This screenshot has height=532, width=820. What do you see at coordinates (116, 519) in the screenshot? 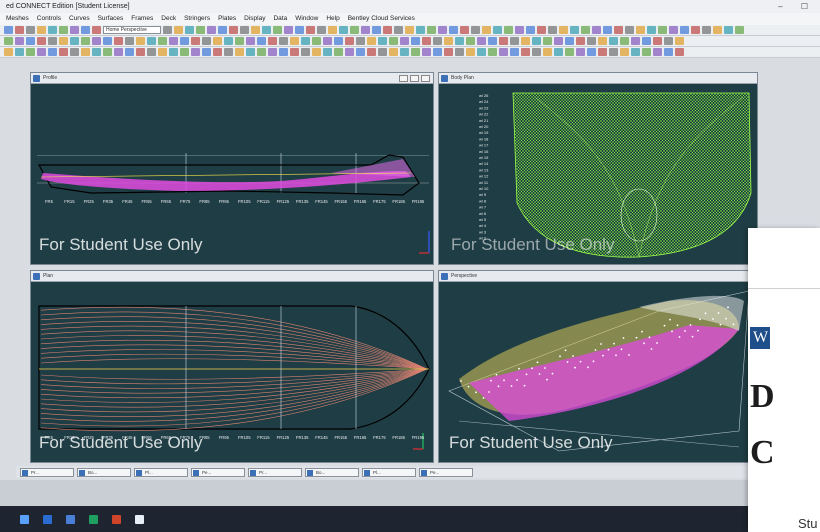
I see `powerpoint-icon` at bounding box center [116, 519].